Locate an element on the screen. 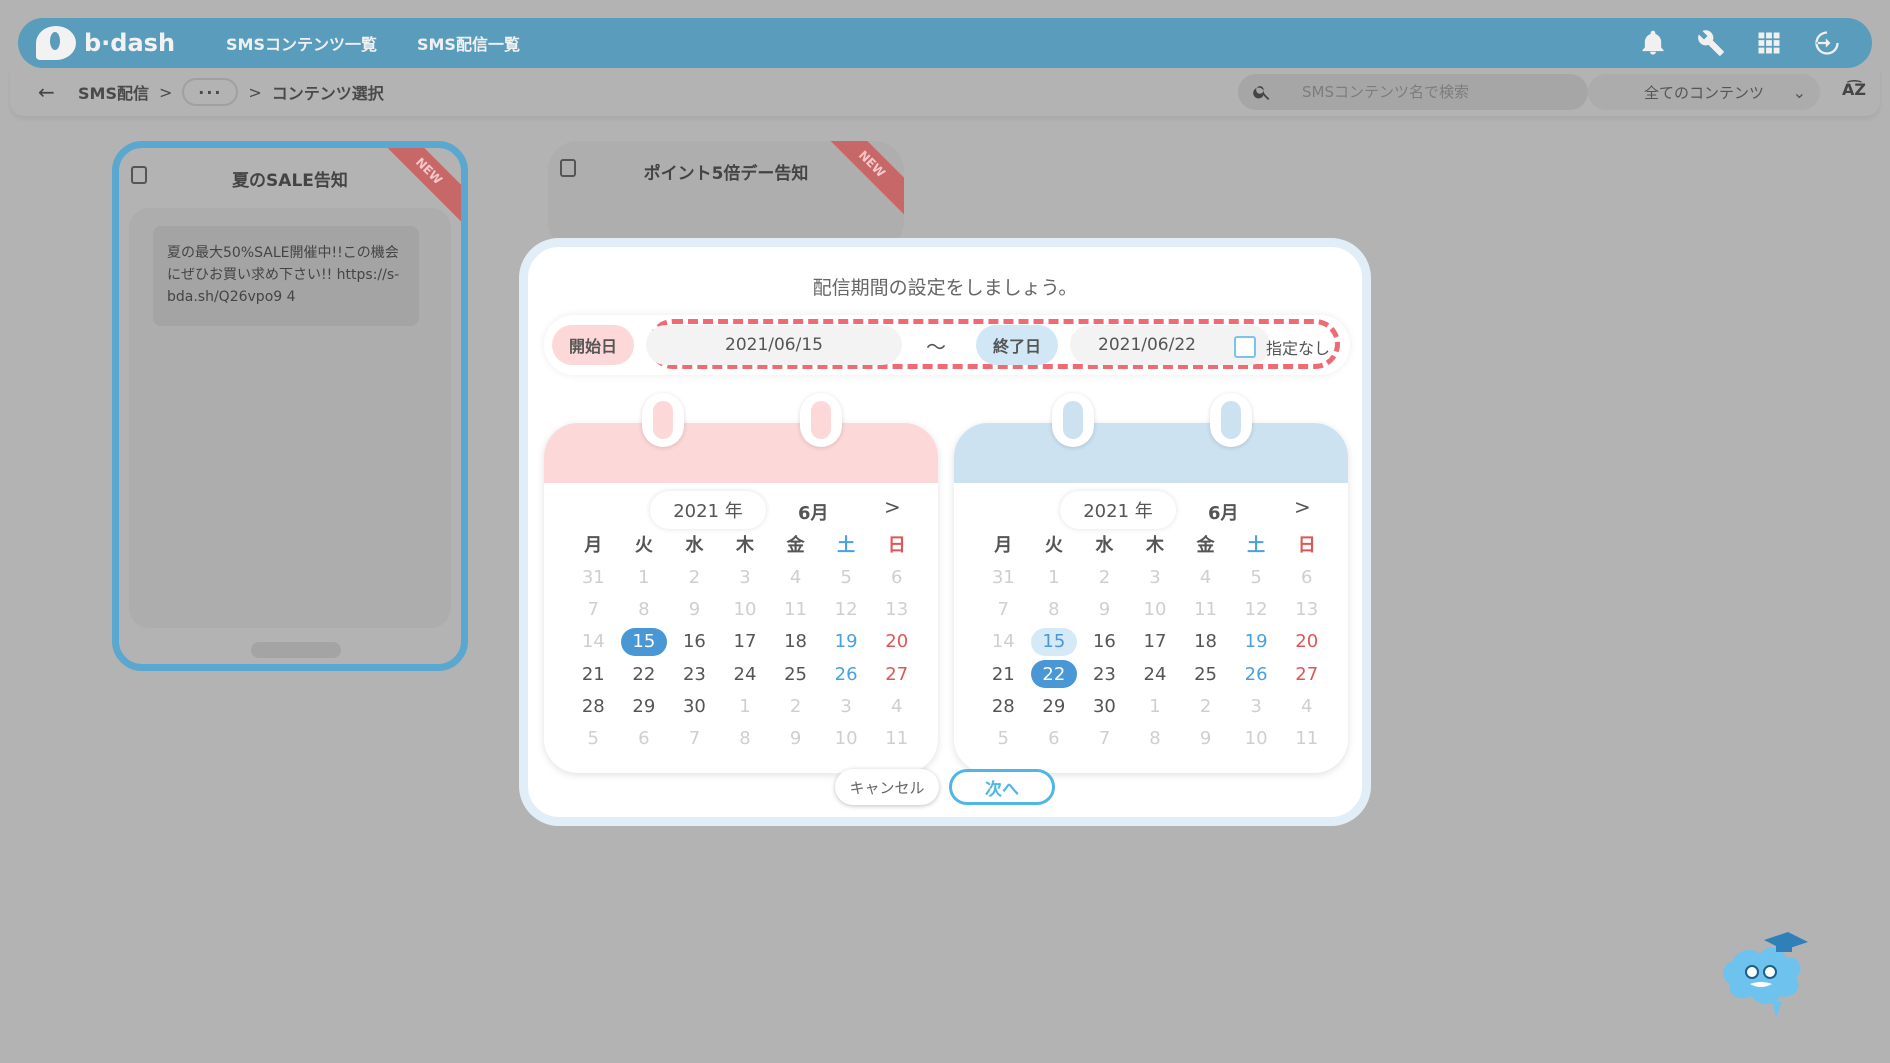 The height and width of the screenshot is (1063, 1890). bell-icon is located at coordinates (1653, 43).